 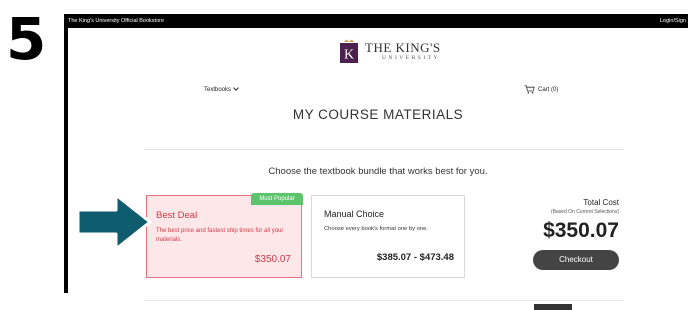 I want to click on best-deal-price: $350.07, so click(x=272, y=259).